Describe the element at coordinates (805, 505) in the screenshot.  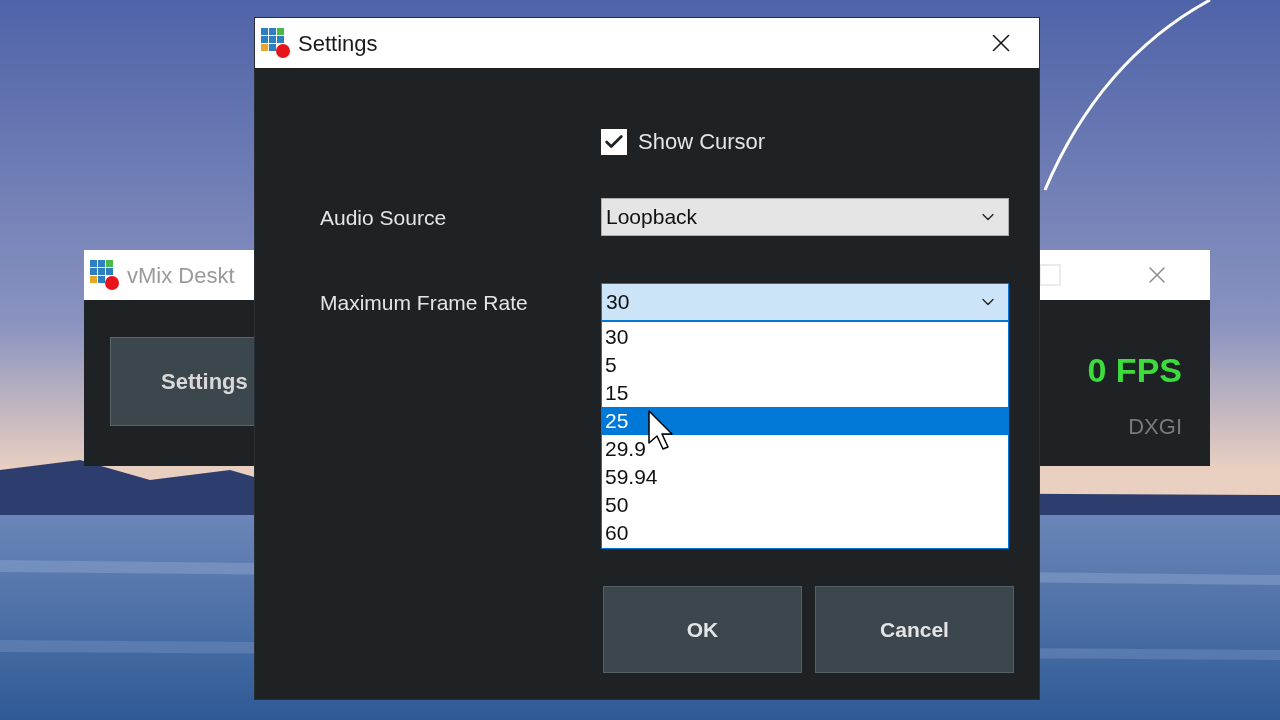
I see `dropdown-option: 50` at that location.